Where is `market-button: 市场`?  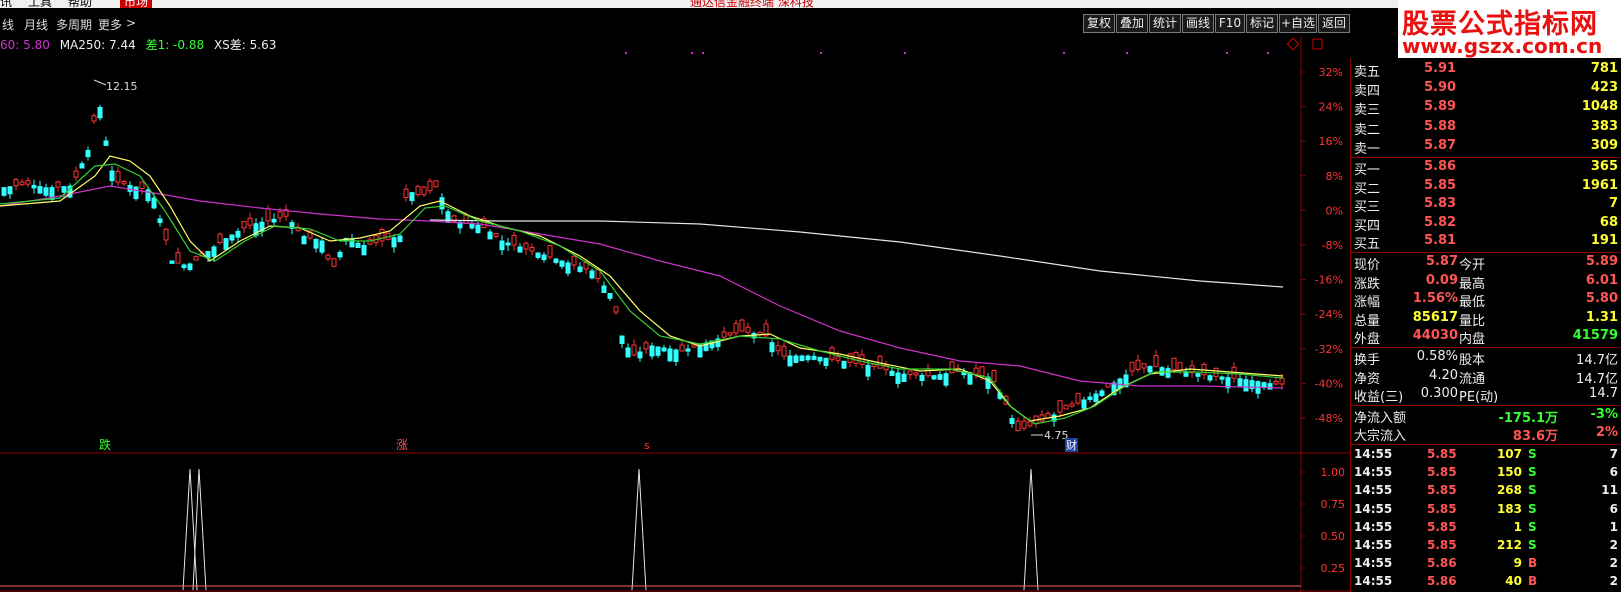 market-button: 市场 is located at coordinates (136, 4).